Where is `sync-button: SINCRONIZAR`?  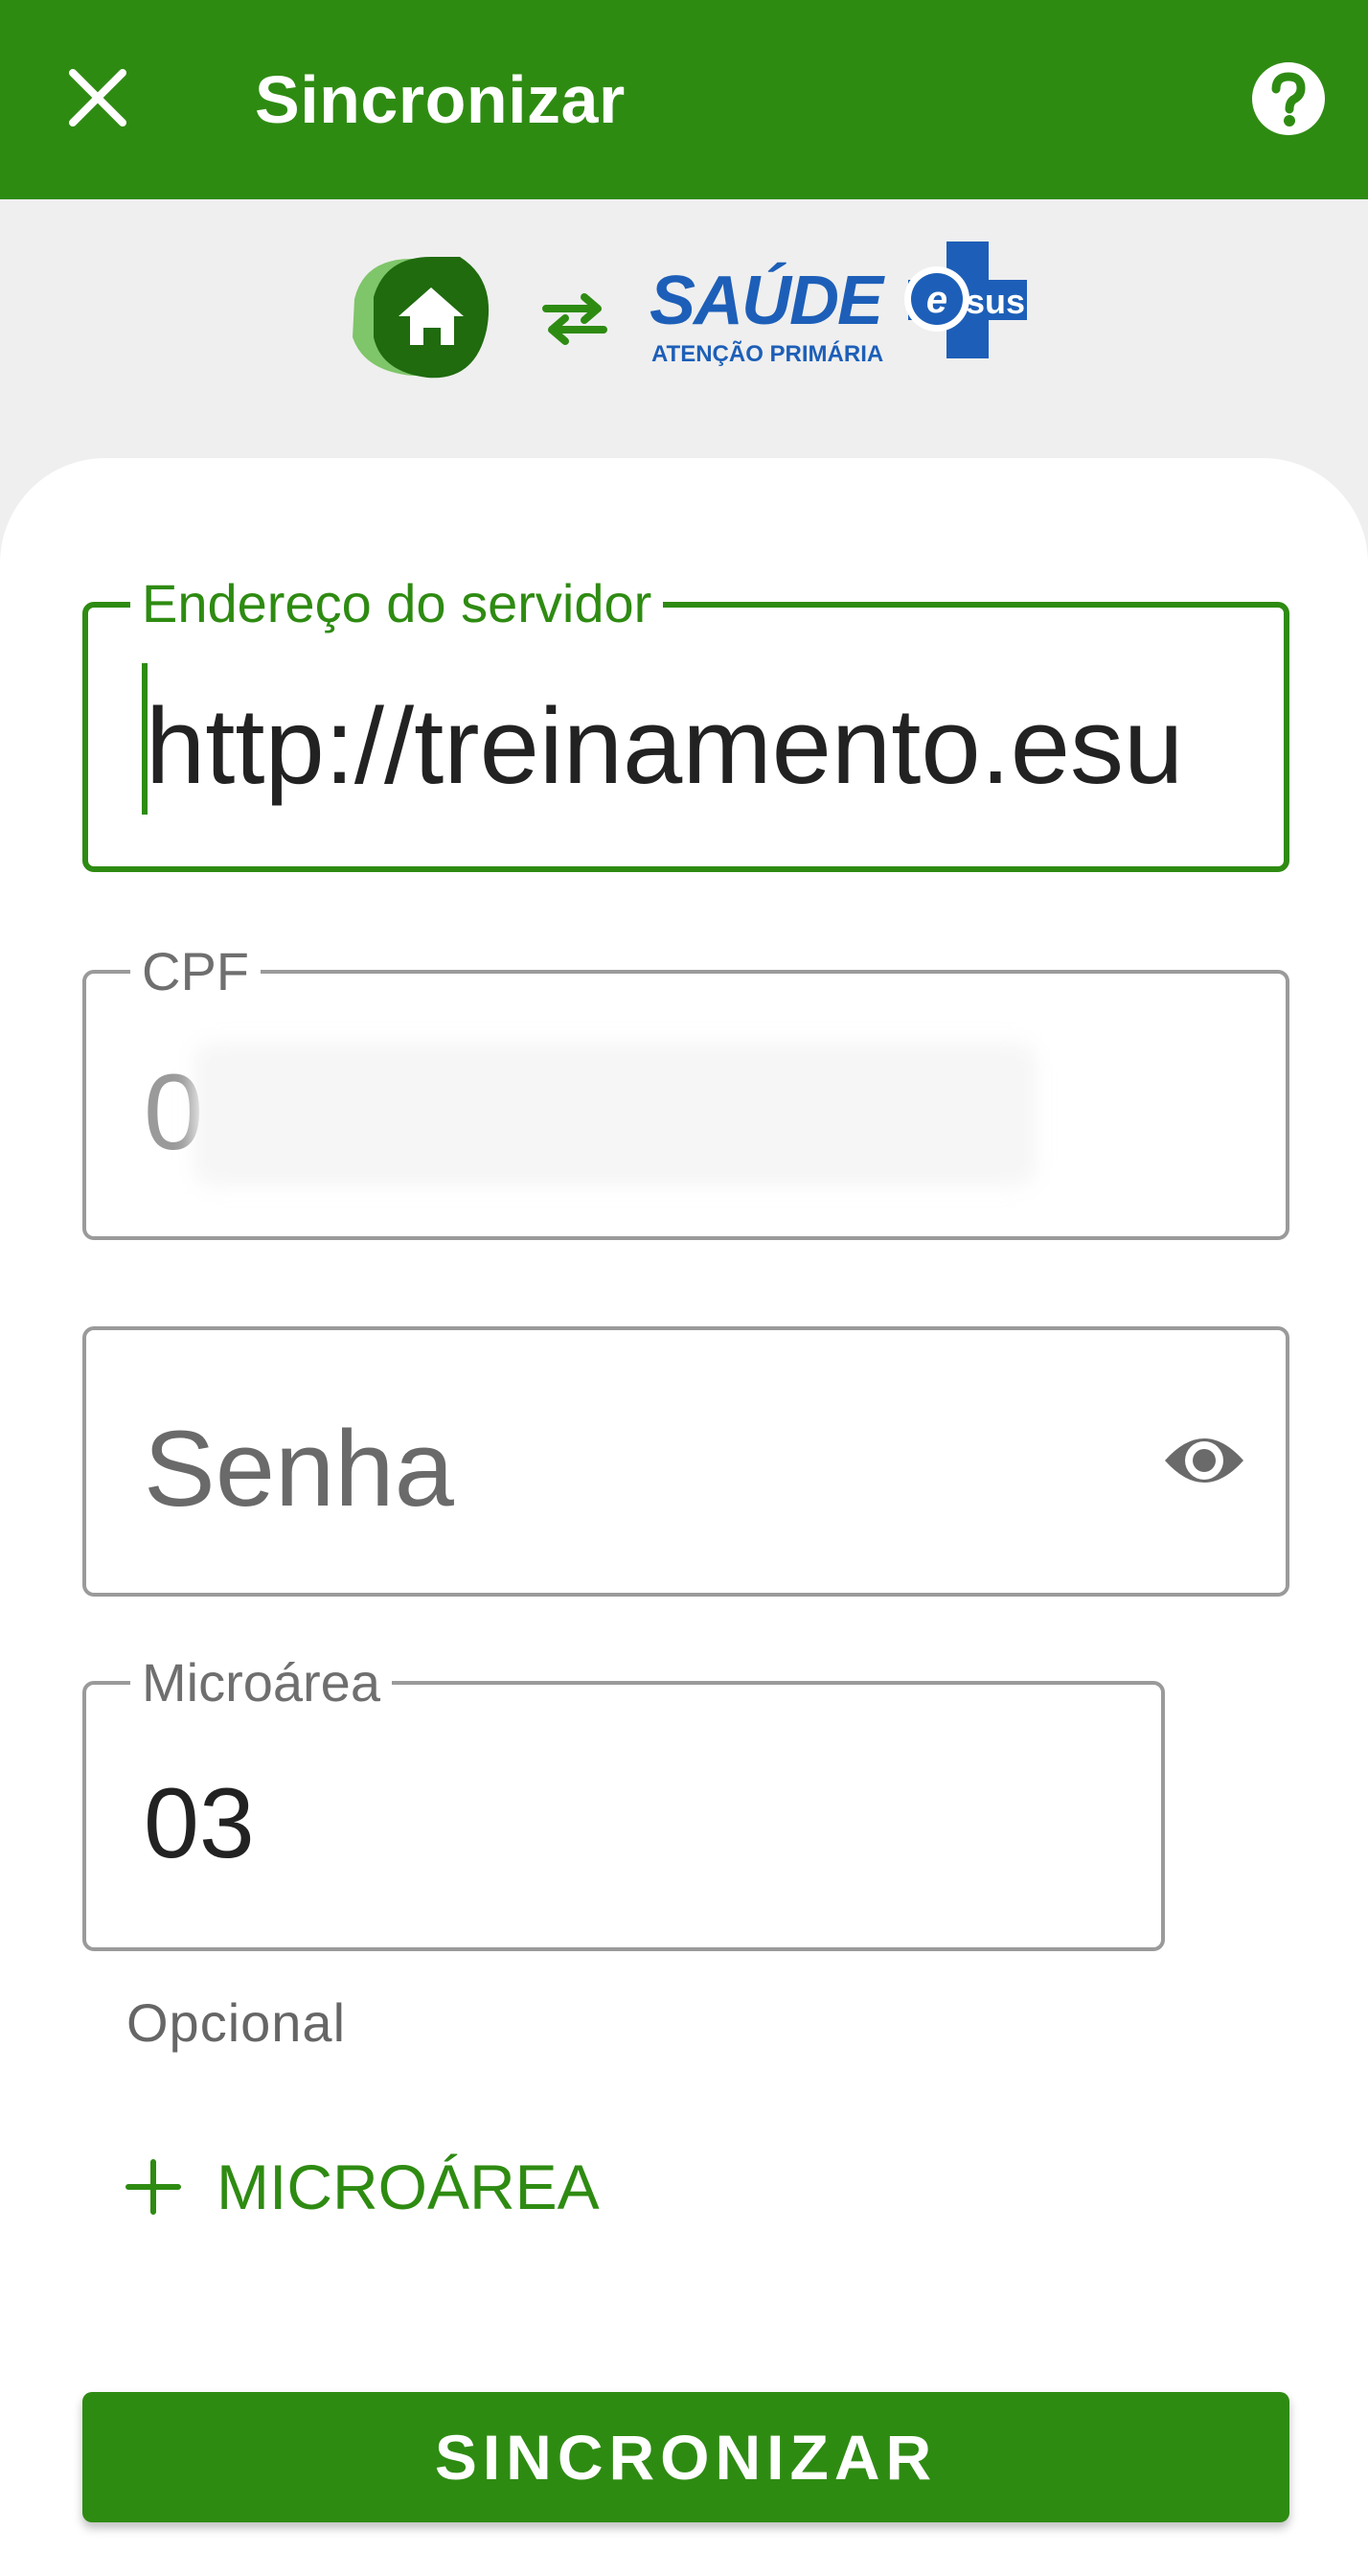
sync-button: SINCRONIZAR is located at coordinates (685, 2457).